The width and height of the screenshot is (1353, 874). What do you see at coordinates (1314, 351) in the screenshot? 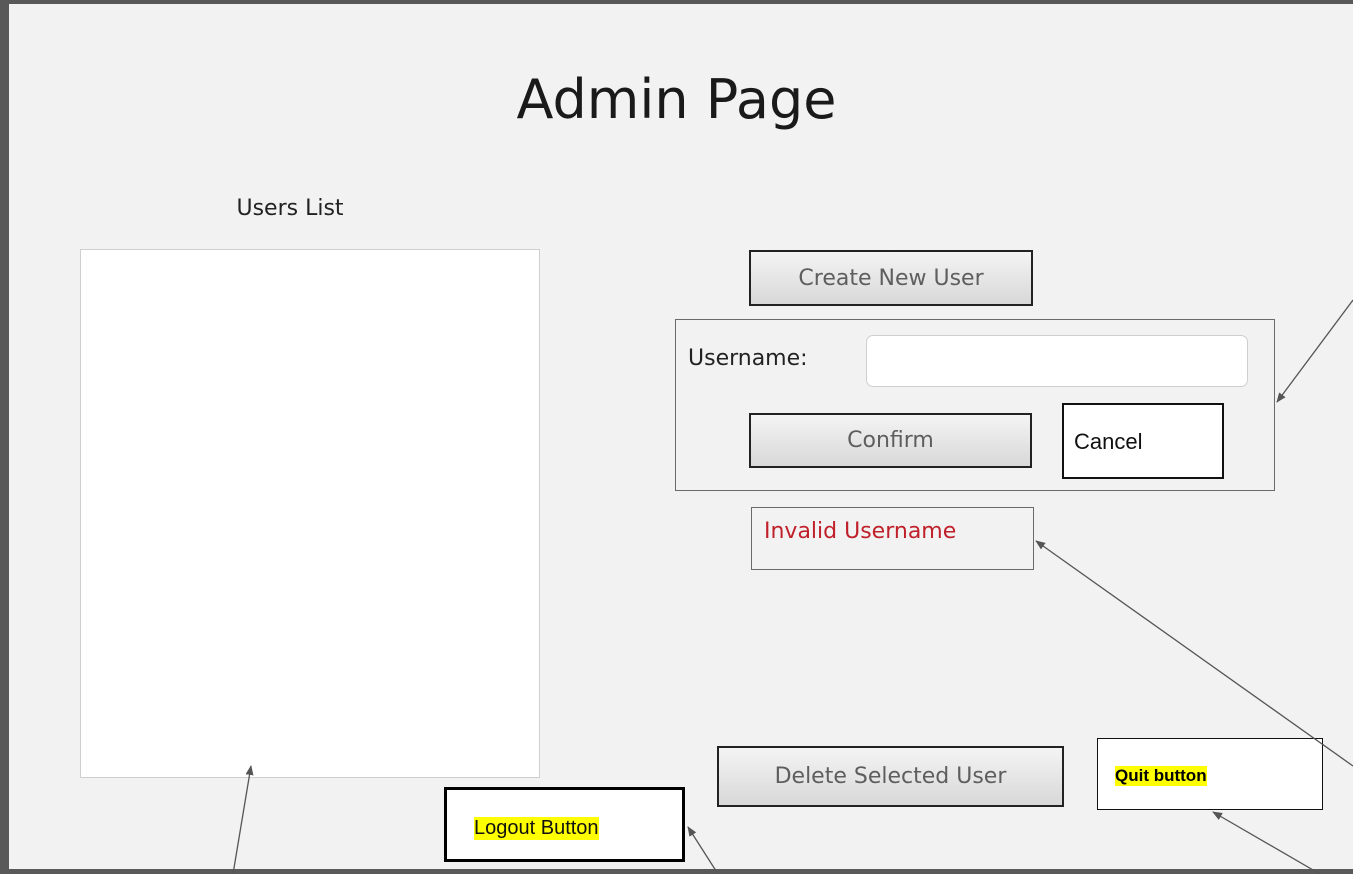
I see `arrow-to-form` at bounding box center [1314, 351].